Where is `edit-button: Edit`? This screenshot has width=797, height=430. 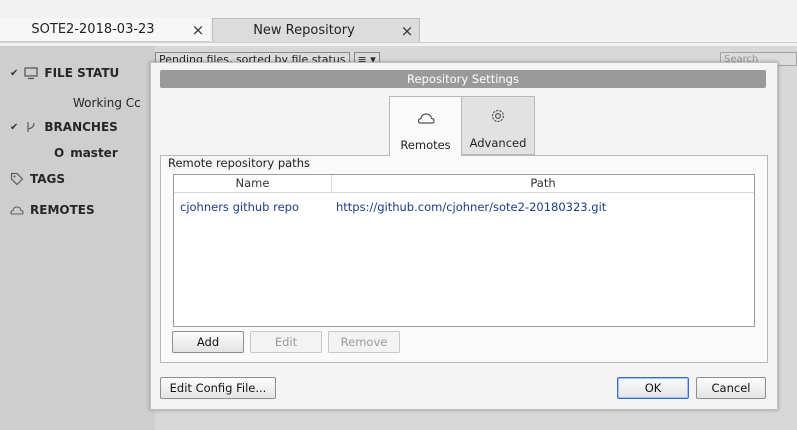 edit-button: Edit is located at coordinates (286, 342).